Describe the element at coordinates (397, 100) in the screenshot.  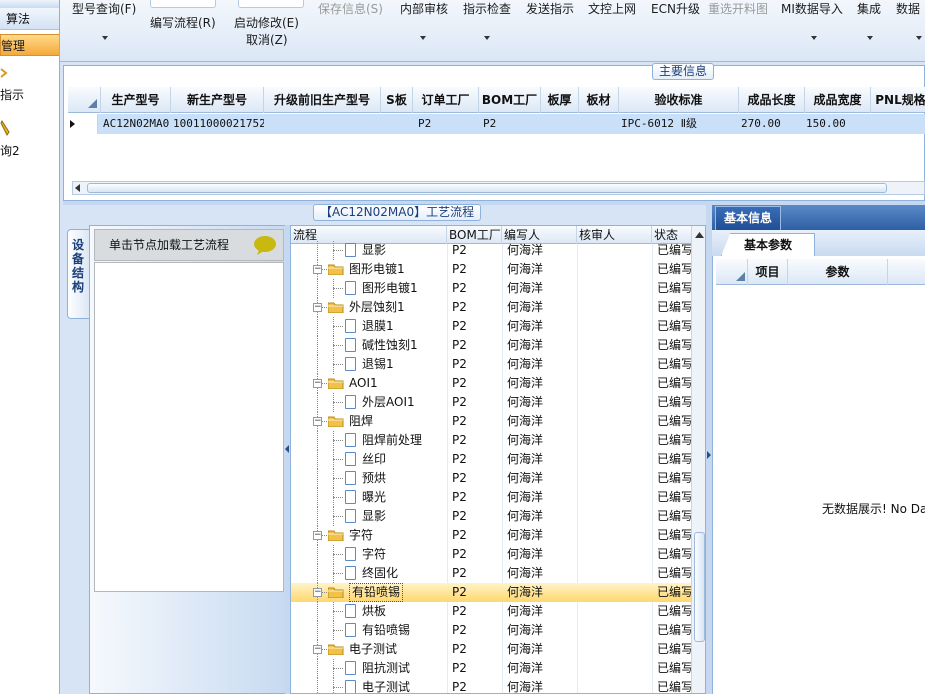
I see `col-s-board: S板` at that location.